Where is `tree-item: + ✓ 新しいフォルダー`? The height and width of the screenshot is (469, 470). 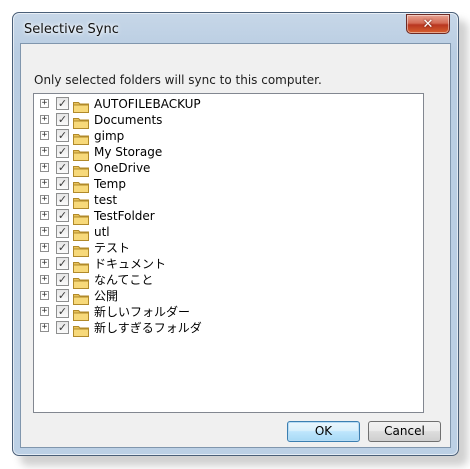 tree-item: + ✓ 新しいフォルダー is located at coordinates (228, 312).